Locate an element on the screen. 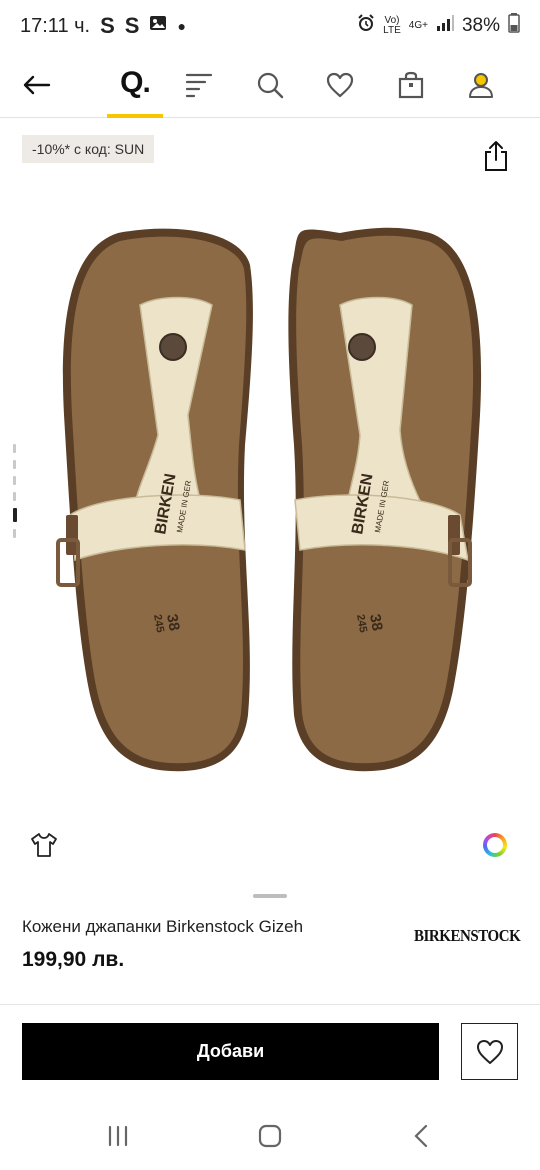  battery-icon is located at coordinates (514, 26).